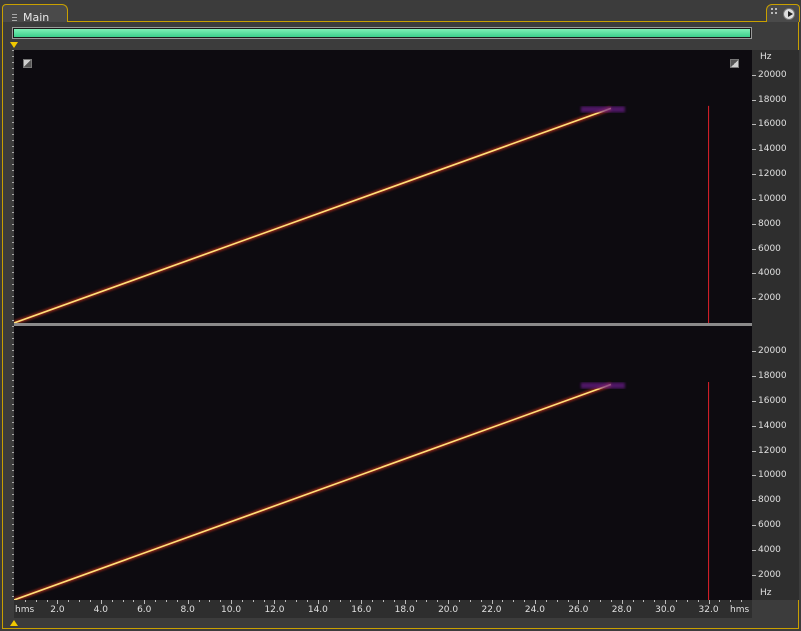 This screenshot has height=631, width=801. What do you see at coordinates (734, 63) in the screenshot?
I see `zoom-out-icon` at bounding box center [734, 63].